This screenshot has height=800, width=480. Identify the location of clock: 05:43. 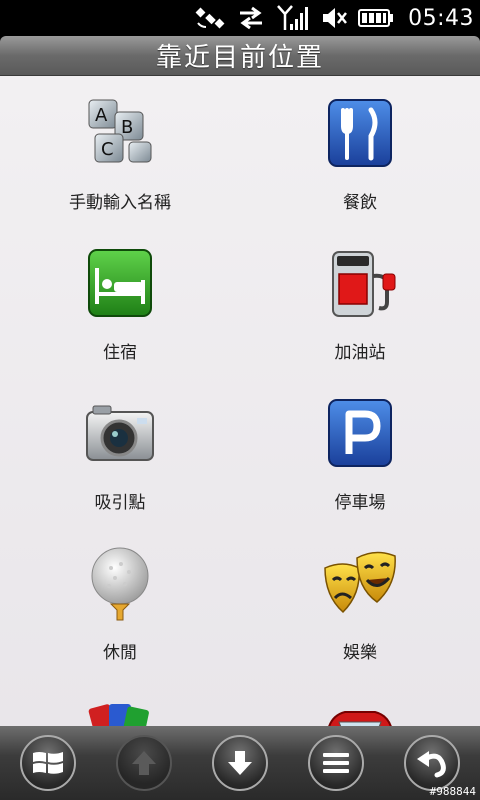
(441, 18).